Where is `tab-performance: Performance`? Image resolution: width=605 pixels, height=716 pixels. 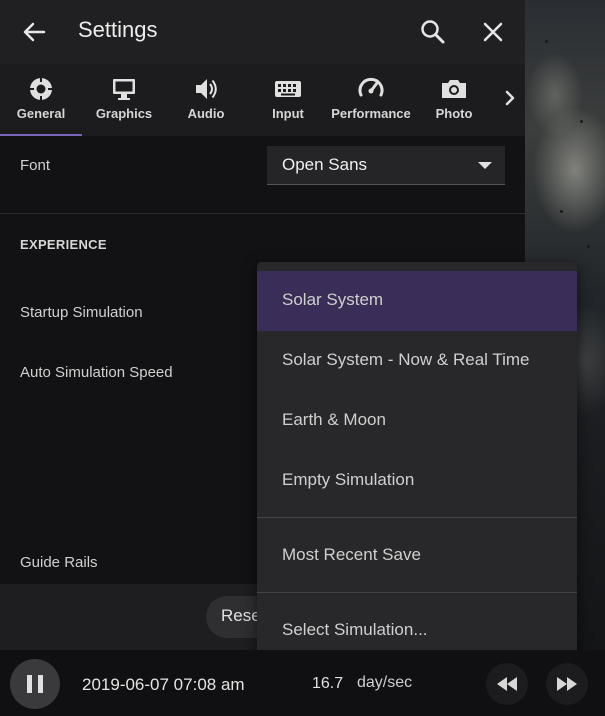
tab-performance: Performance is located at coordinates (371, 100).